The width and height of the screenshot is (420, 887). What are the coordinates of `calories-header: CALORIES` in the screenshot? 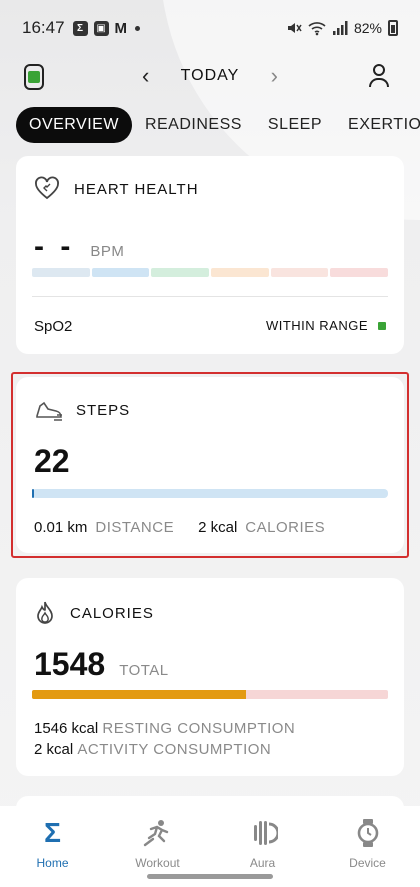 It's located at (94, 613).